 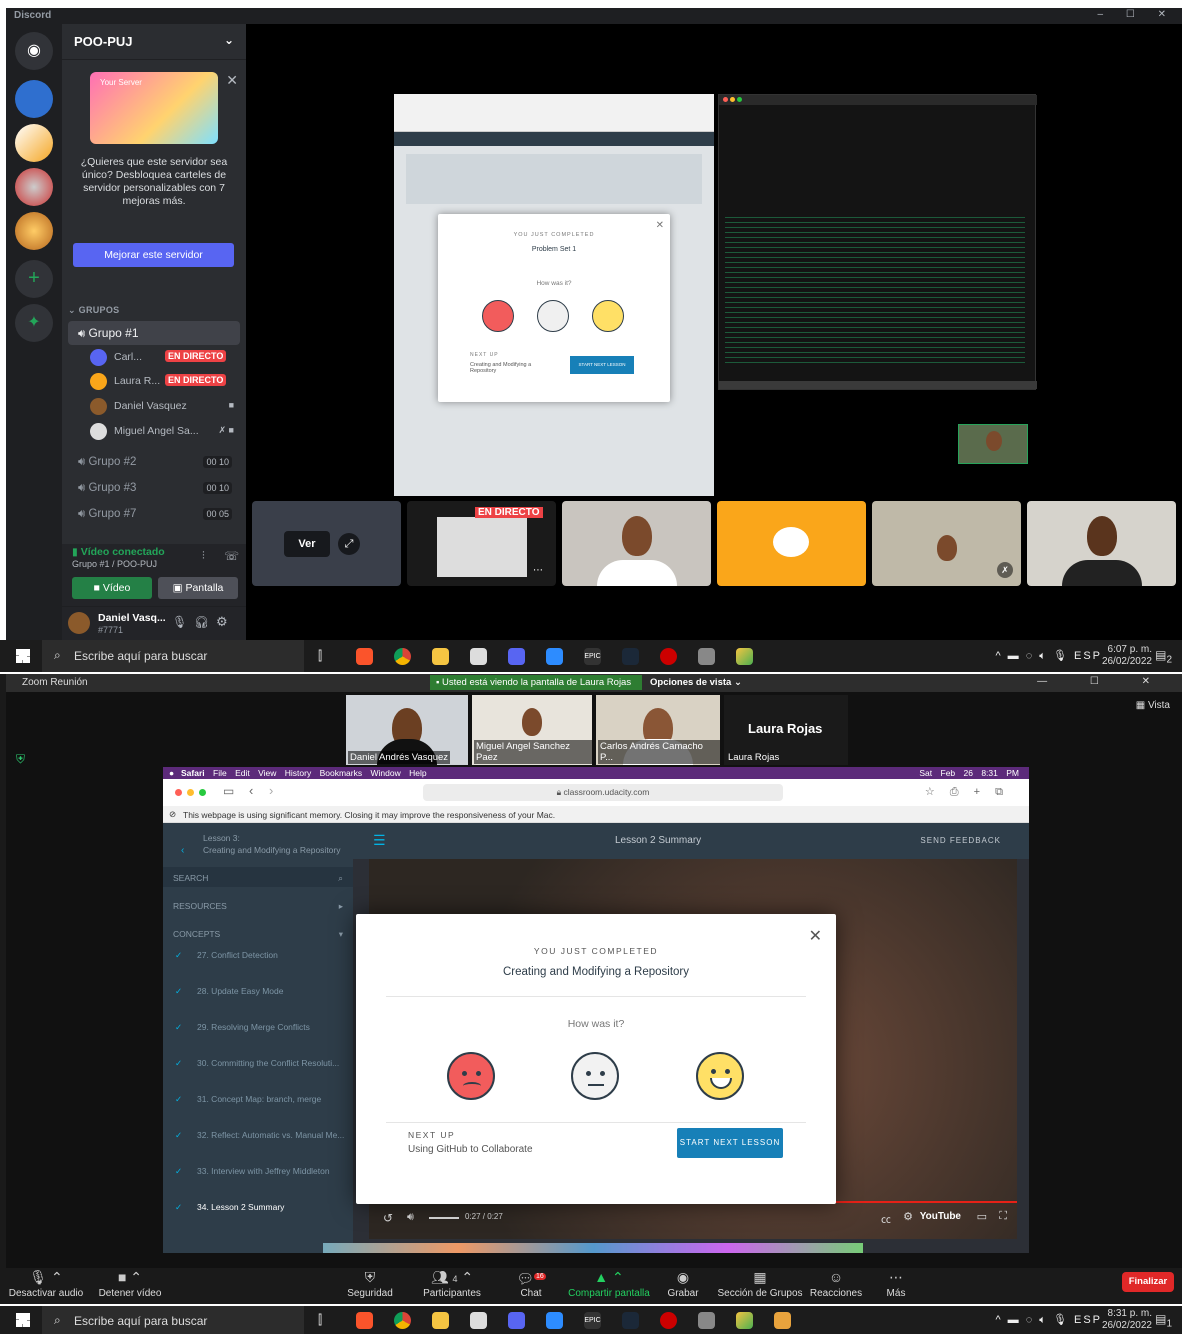 I want to click on participant-thumbnail-active: Laura Rojas Laura Rojas, so click(x=786, y=730).